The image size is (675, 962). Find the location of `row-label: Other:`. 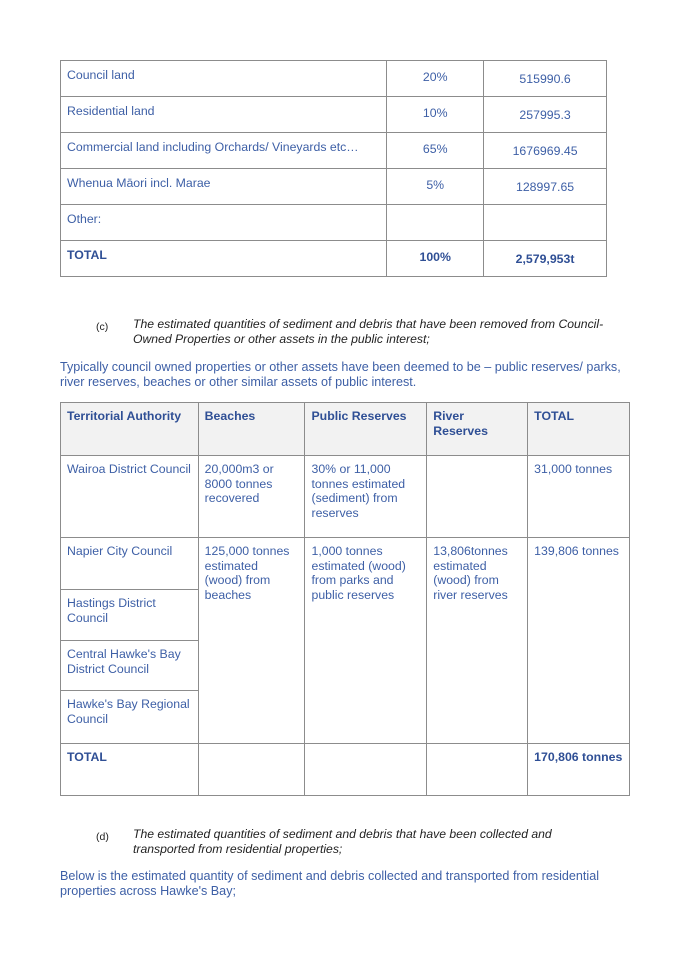

row-label: Other: is located at coordinates (223, 222).